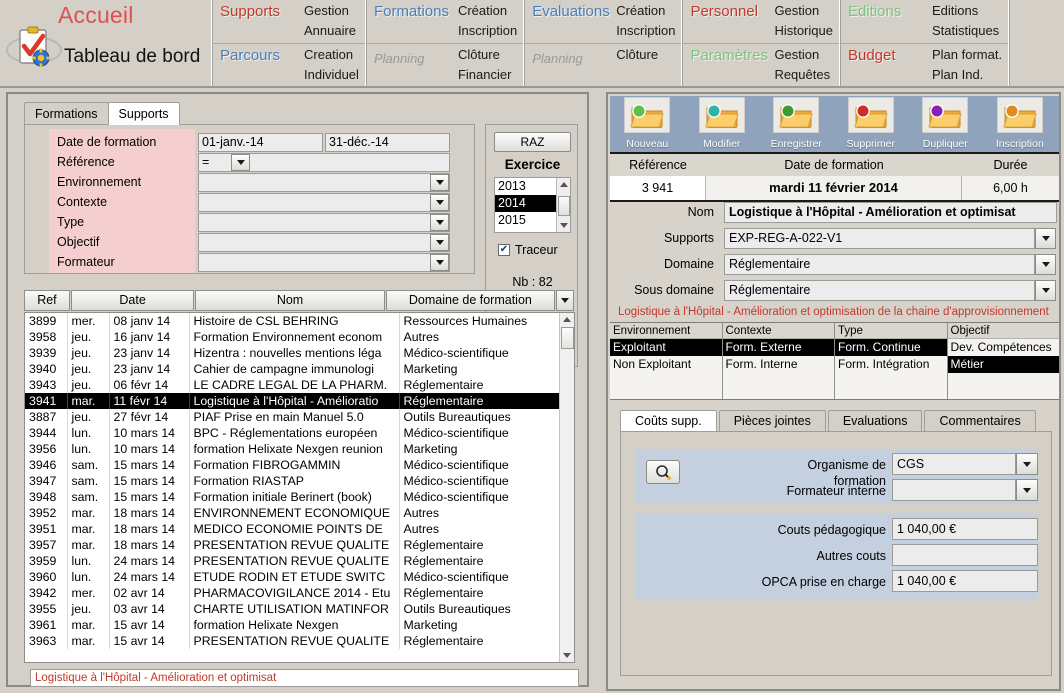 The height and width of the screenshot is (693, 1064). What do you see at coordinates (262, 10) in the screenshot?
I see `menu-head-supports: Supports` at bounding box center [262, 10].